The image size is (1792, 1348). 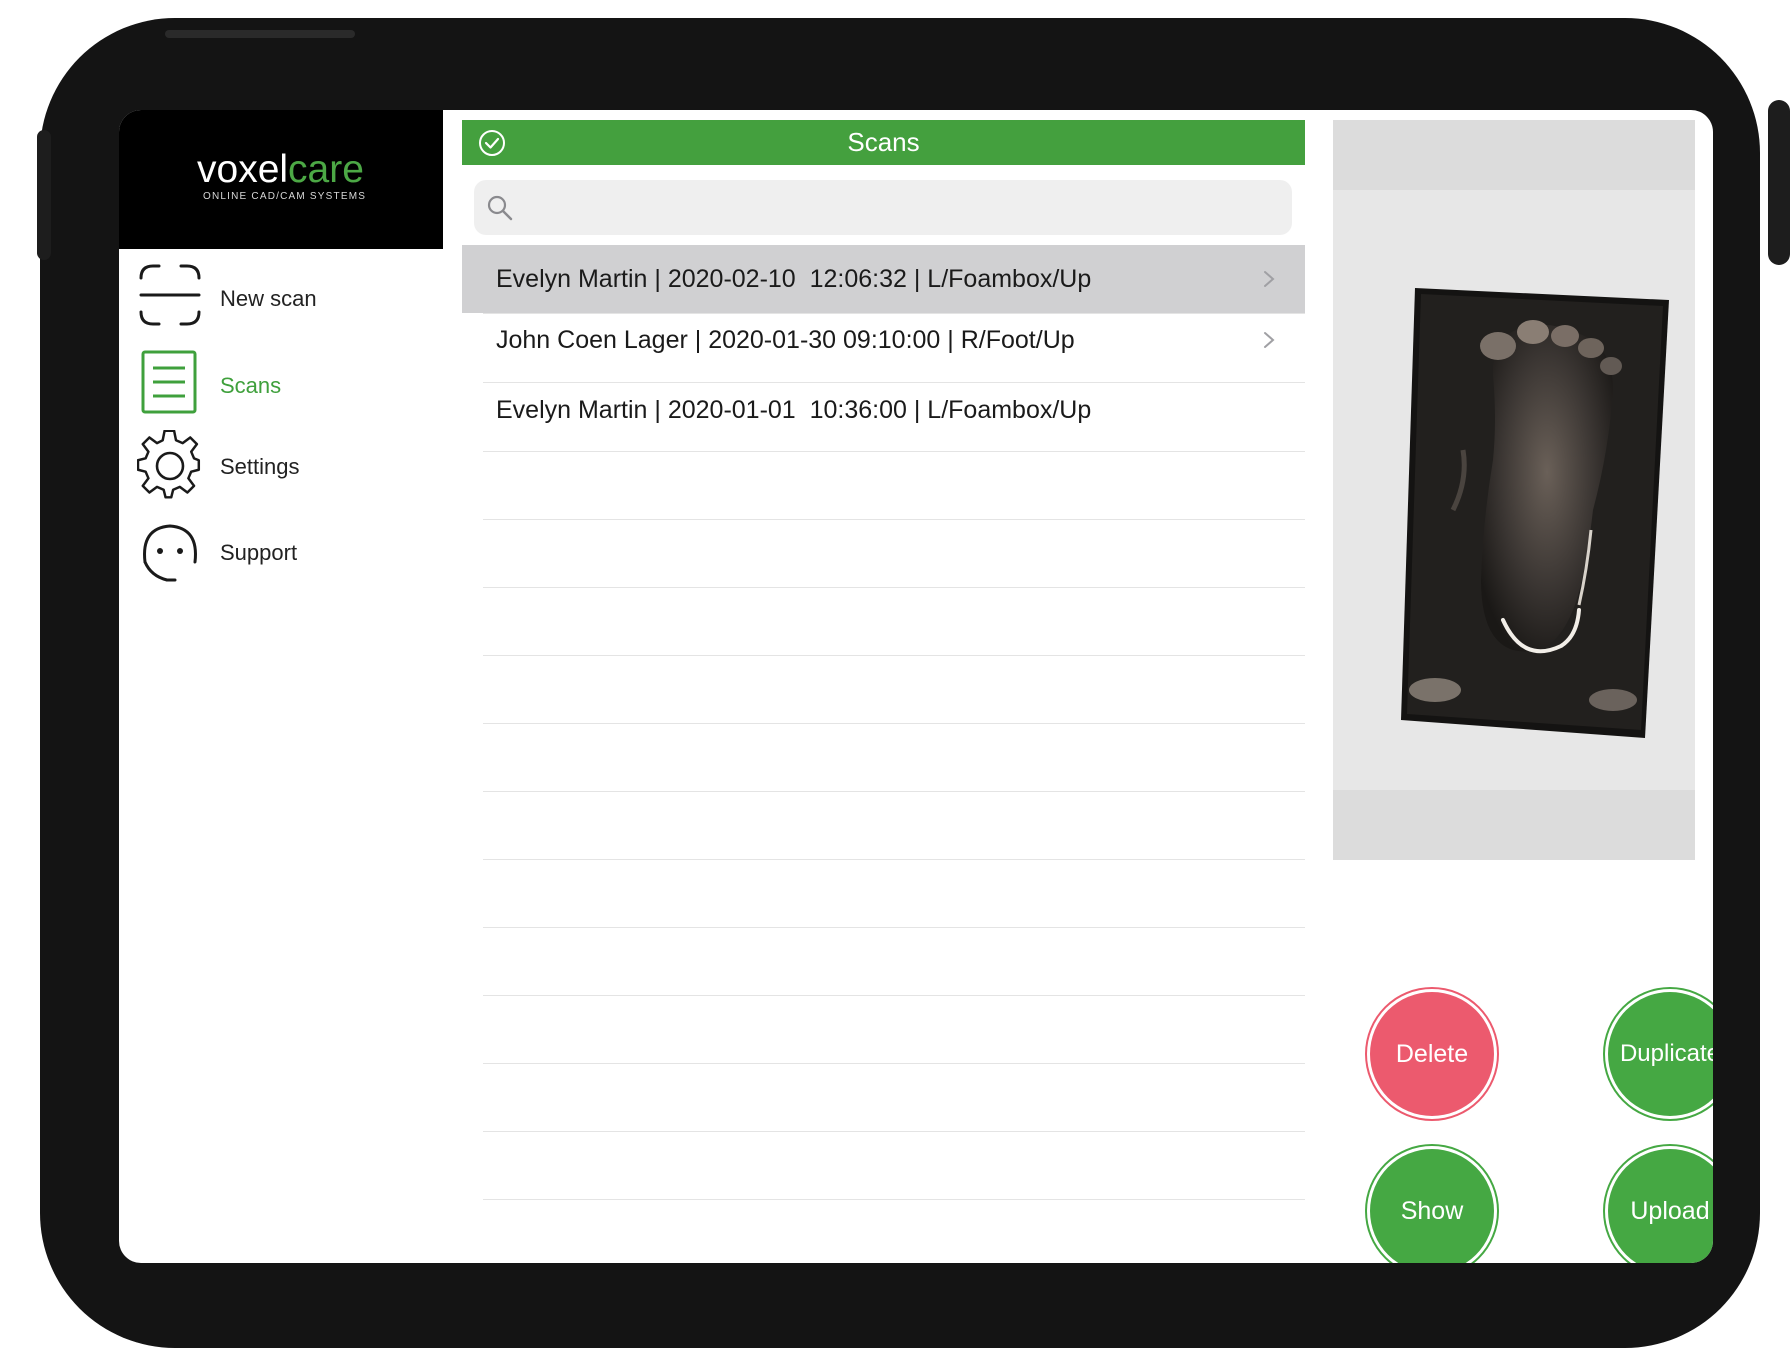 I want to click on logo-tagline: ONLINE CAD/CAM SYSTEMS, so click(x=285, y=196).